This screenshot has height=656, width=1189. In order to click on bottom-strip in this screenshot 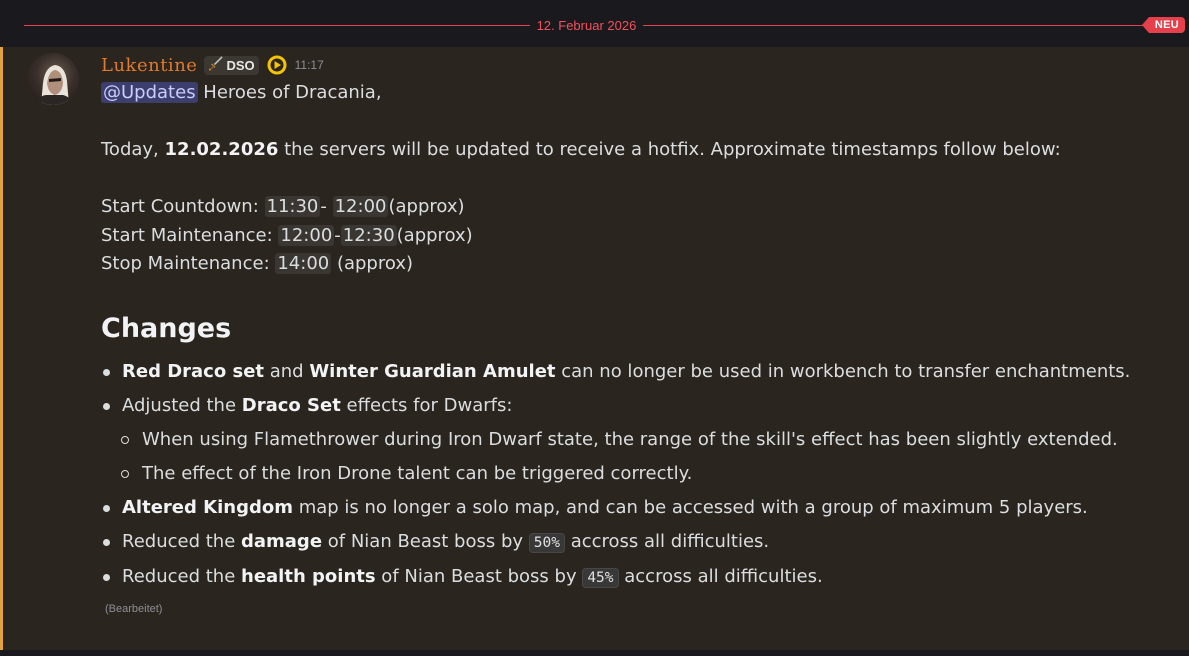, I will do `click(594, 653)`.